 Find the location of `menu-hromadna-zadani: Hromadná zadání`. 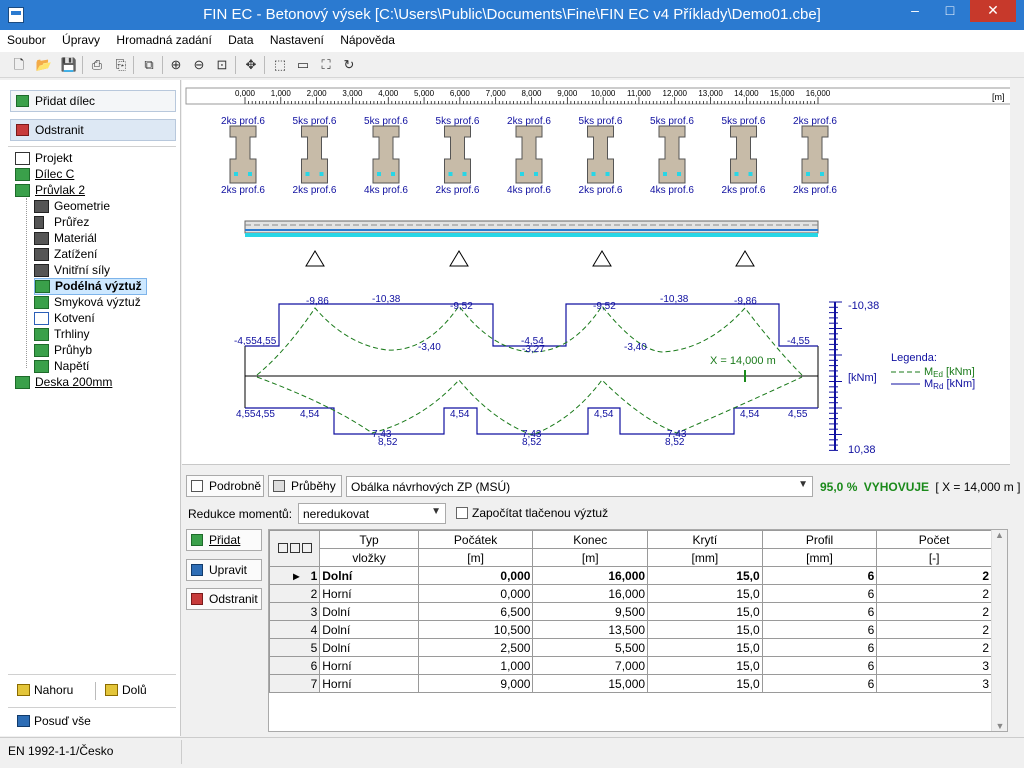

menu-hromadna-zadani: Hromadná zadání is located at coordinates (163, 38).